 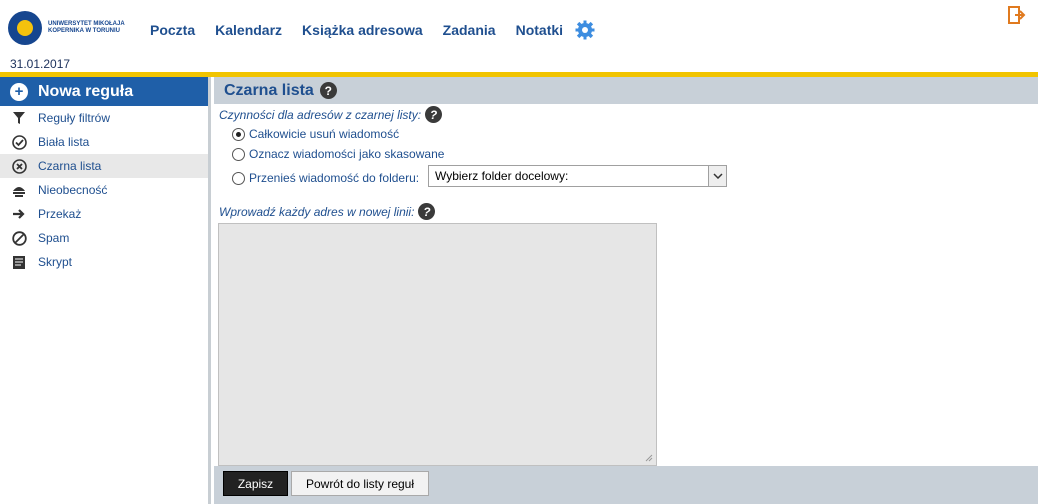 I want to click on sidebar-item-whitelist: Biała lista, so click(x=104, y=142).